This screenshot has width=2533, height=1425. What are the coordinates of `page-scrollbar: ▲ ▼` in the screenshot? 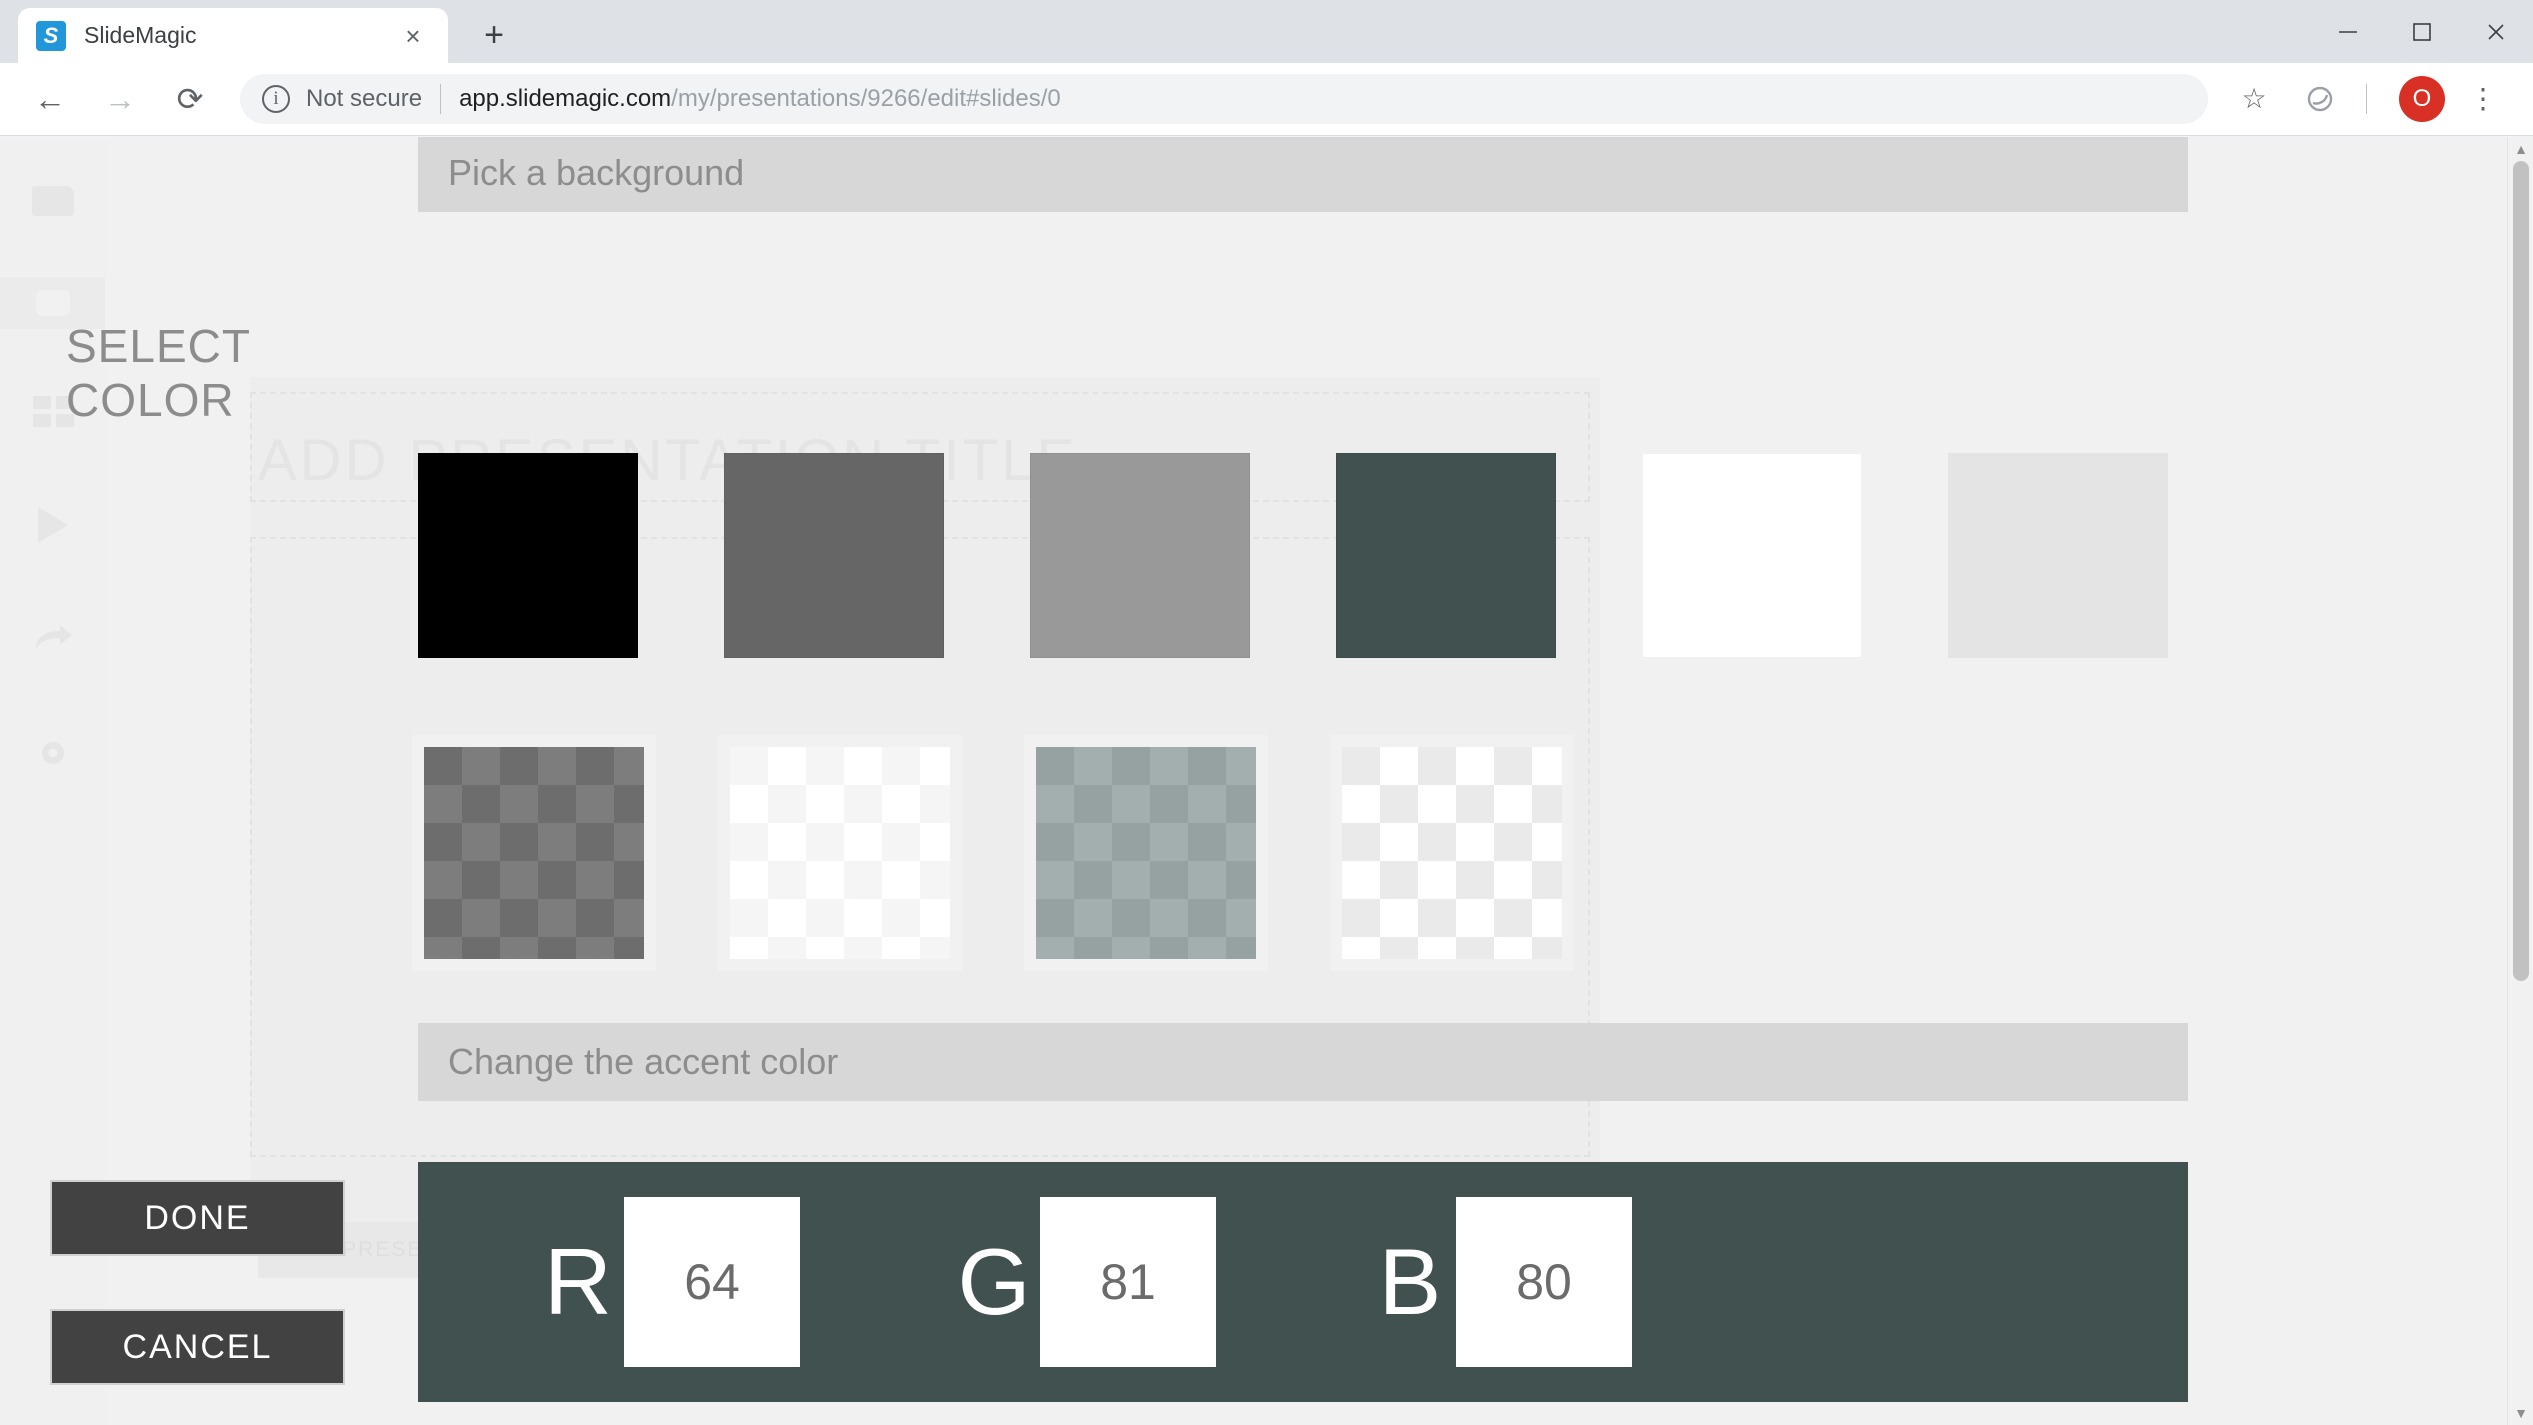 It's located at (2520, 781).